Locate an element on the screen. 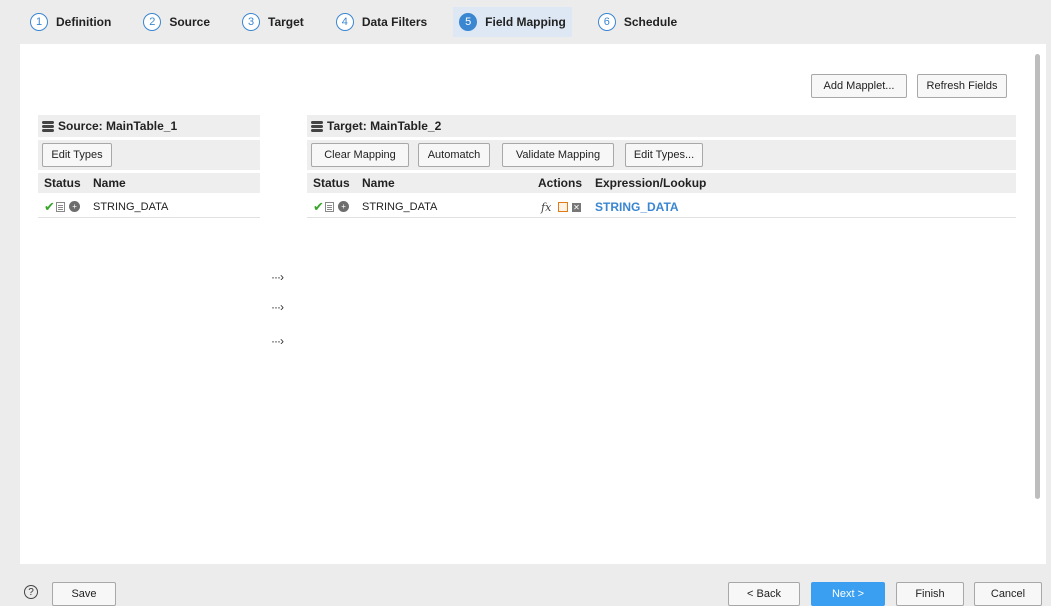 The width and height of the screenshot is (1051, 606). source-header: Source: MainTable_1 is located at coordinates (149, 126).